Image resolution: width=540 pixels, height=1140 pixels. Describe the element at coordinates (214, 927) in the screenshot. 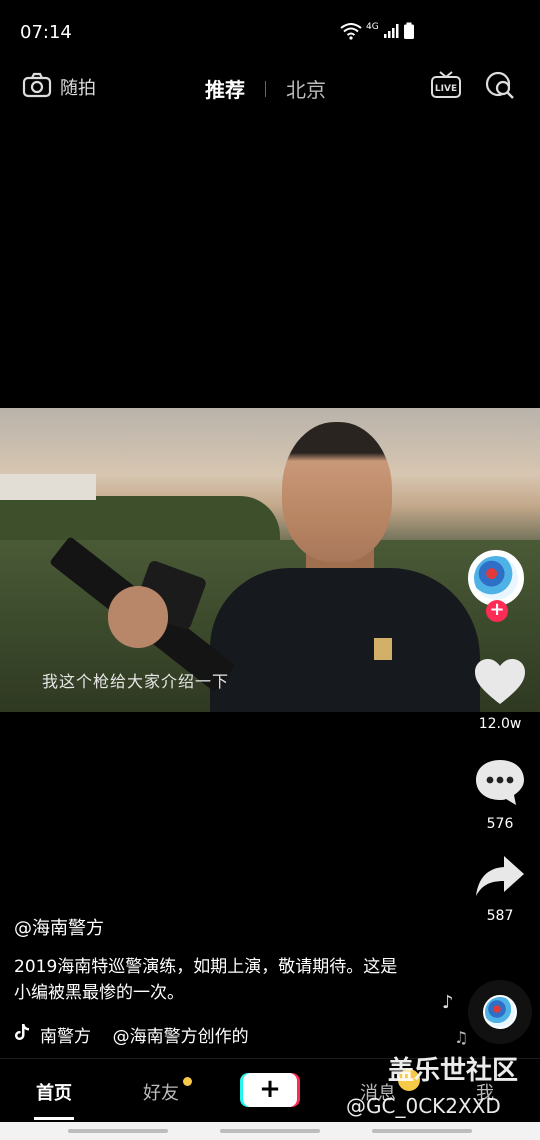

I see `author-handle: @海南警方` at that location.